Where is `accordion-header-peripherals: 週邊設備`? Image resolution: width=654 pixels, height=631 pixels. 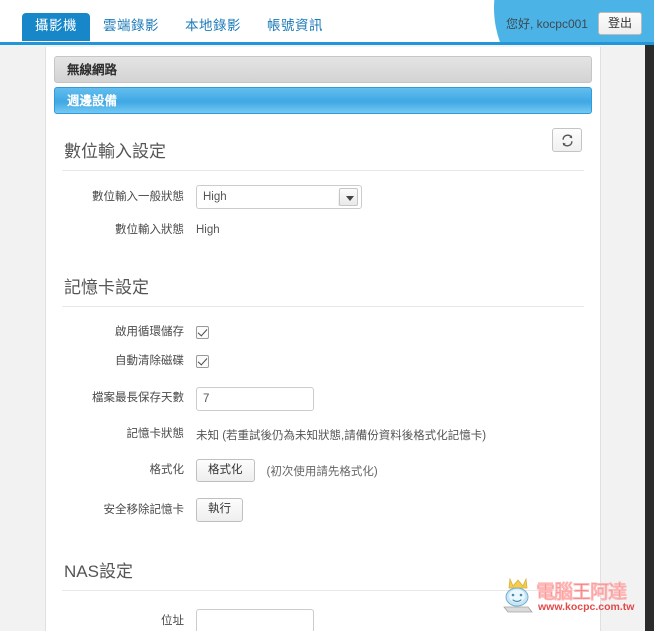
accordion-header-peripherals: 週邊設備 is located at coordinates (323, 100).